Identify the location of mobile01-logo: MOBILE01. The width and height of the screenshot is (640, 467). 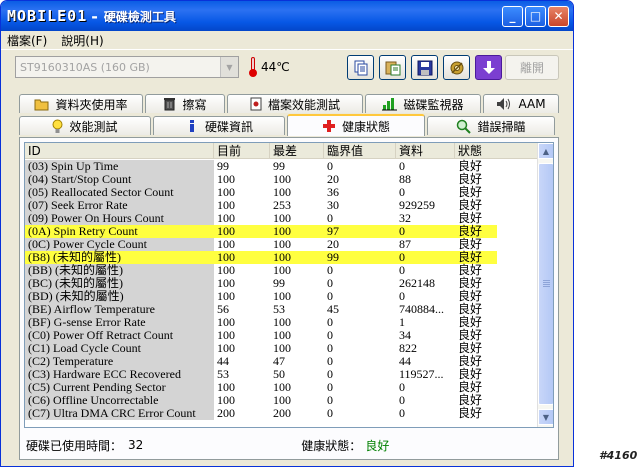
(47, 16).